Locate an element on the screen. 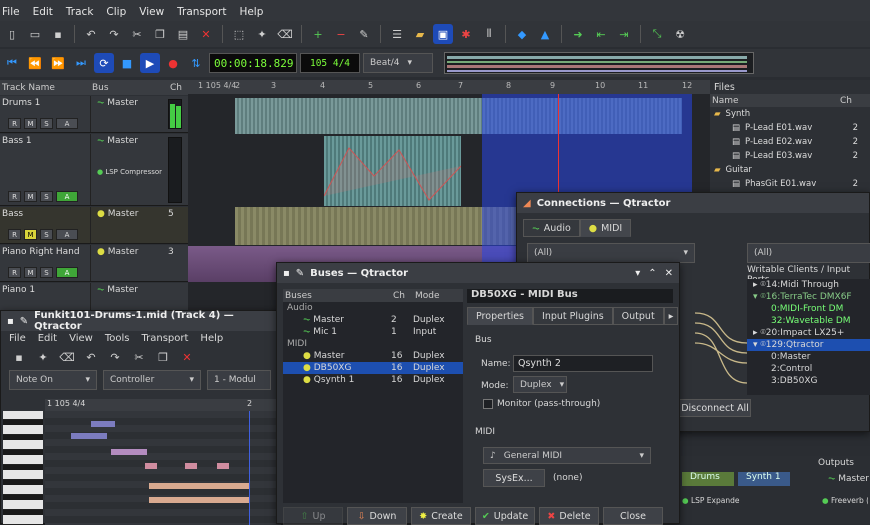 The width and height of the screenshot is (870, 525). list-item: 2:Control is located at coordinates (808, 369).